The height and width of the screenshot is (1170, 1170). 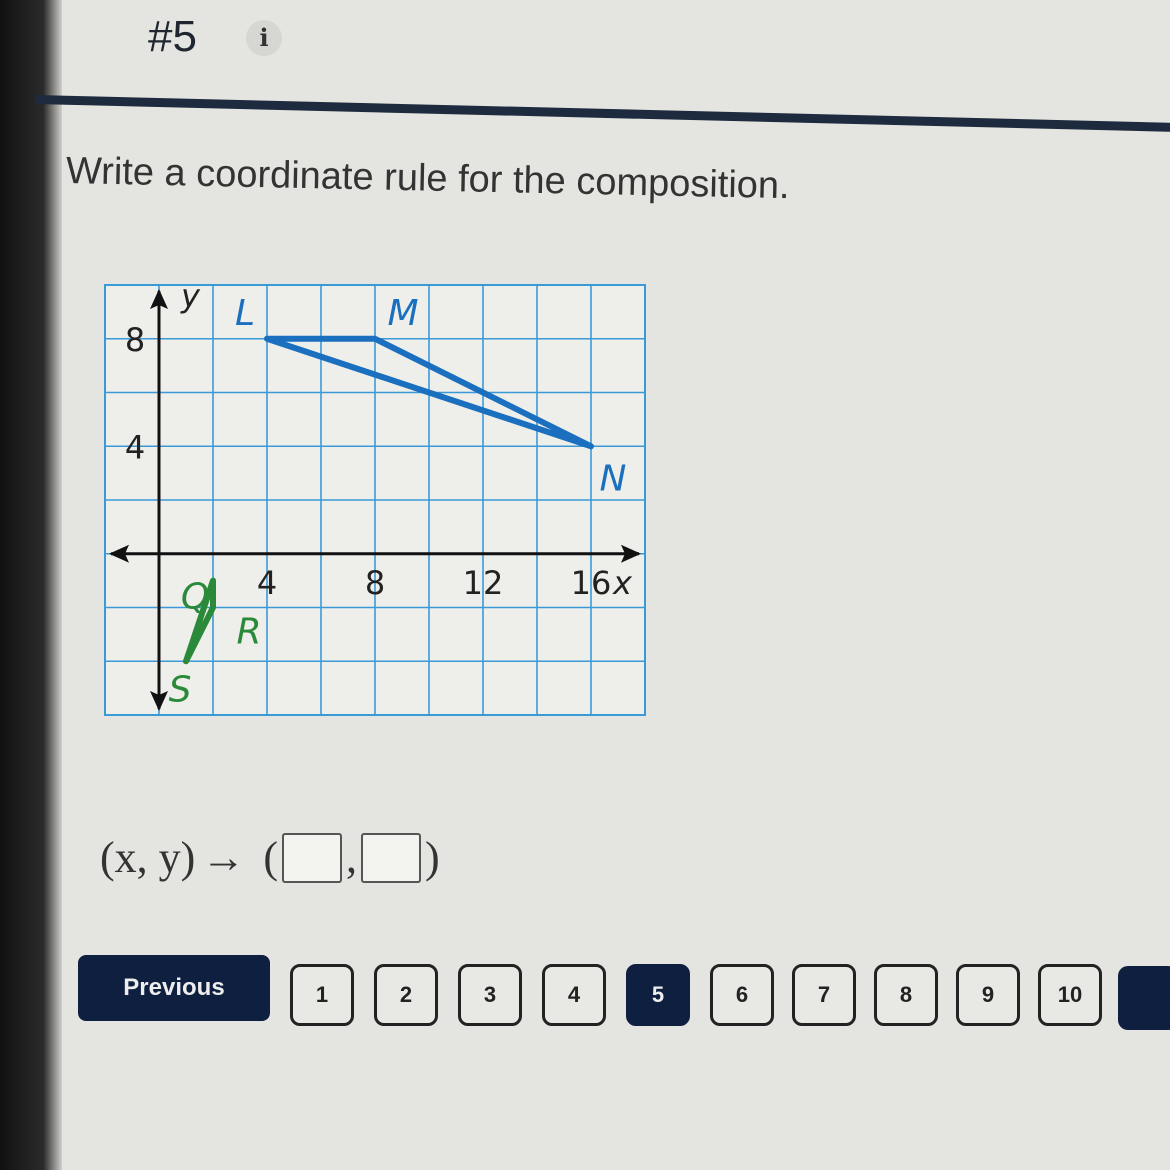 I want to click on vertex-label-r: R, so click(x=248, y=632).